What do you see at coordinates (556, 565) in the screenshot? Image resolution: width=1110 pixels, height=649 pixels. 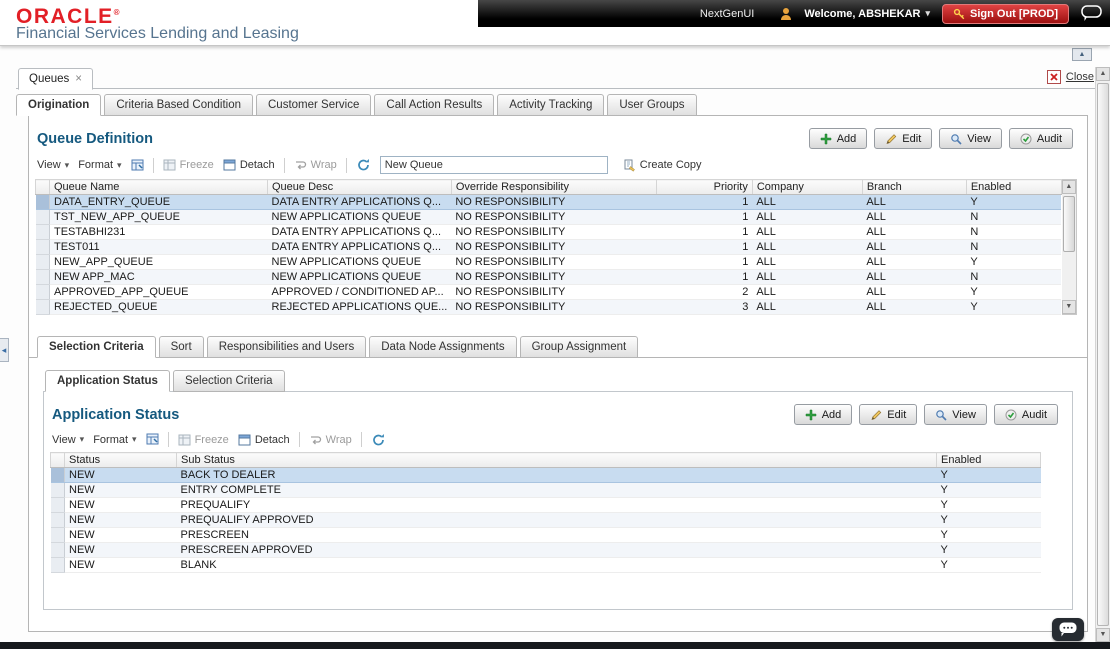 I see `cell: BLANK` at bounding box center [556, 565].